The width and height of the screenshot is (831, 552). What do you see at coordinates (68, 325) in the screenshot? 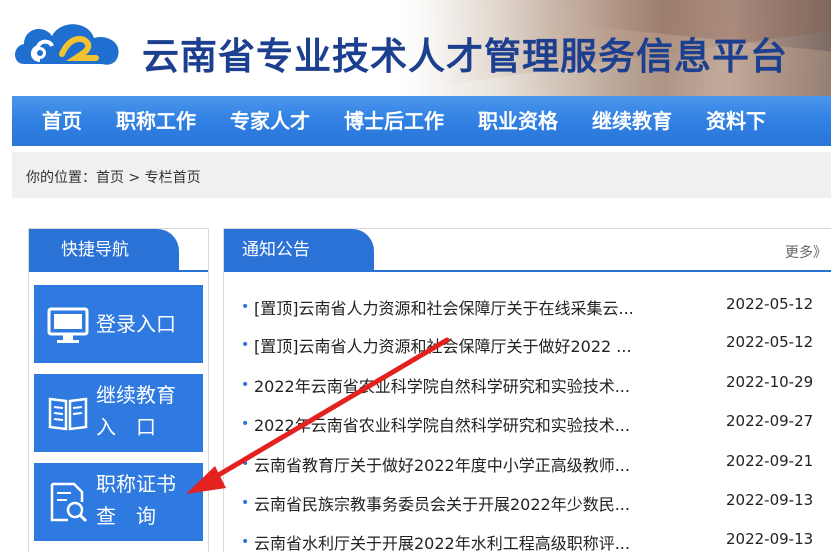
I see `monitor-icon` at bounding box center [68, 325].